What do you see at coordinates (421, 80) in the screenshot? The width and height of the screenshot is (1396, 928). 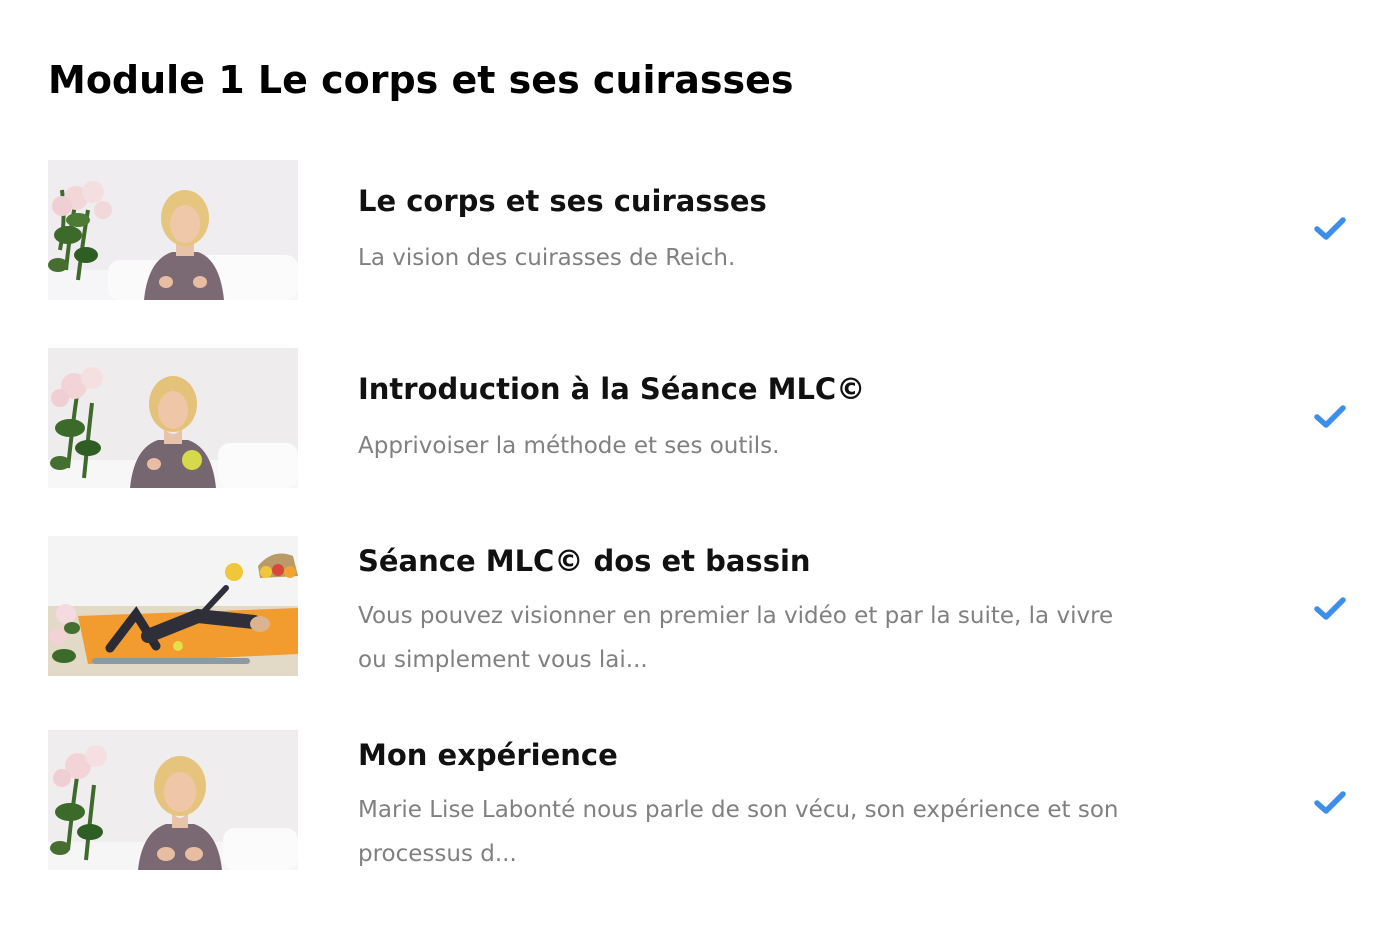 I see `module-title: Module 1 Le corps et ses cuirasses` at bounding box center [421, 80].